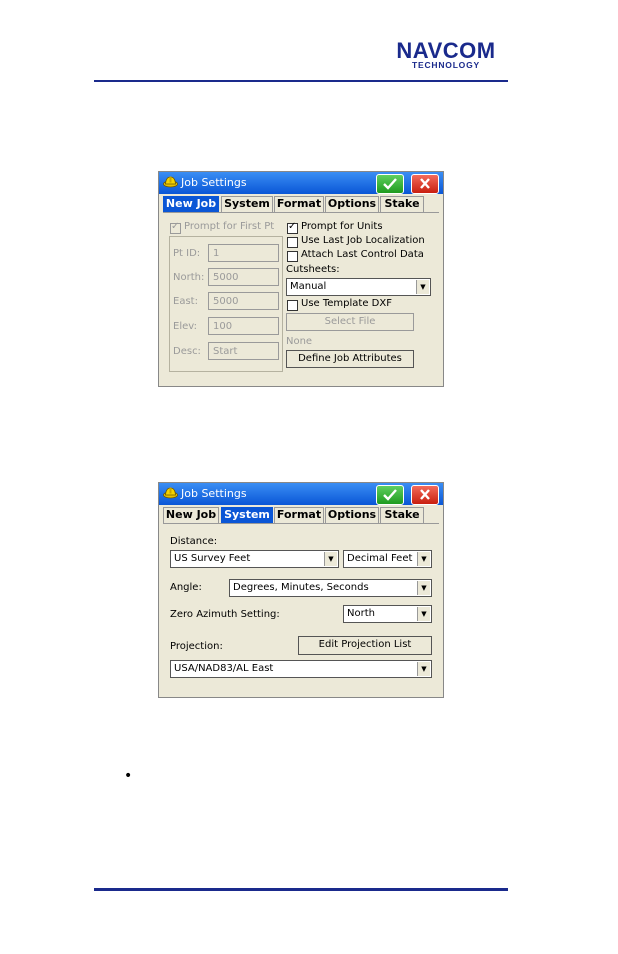  I want to click on desc-label: Desc:, so click(187, 351).